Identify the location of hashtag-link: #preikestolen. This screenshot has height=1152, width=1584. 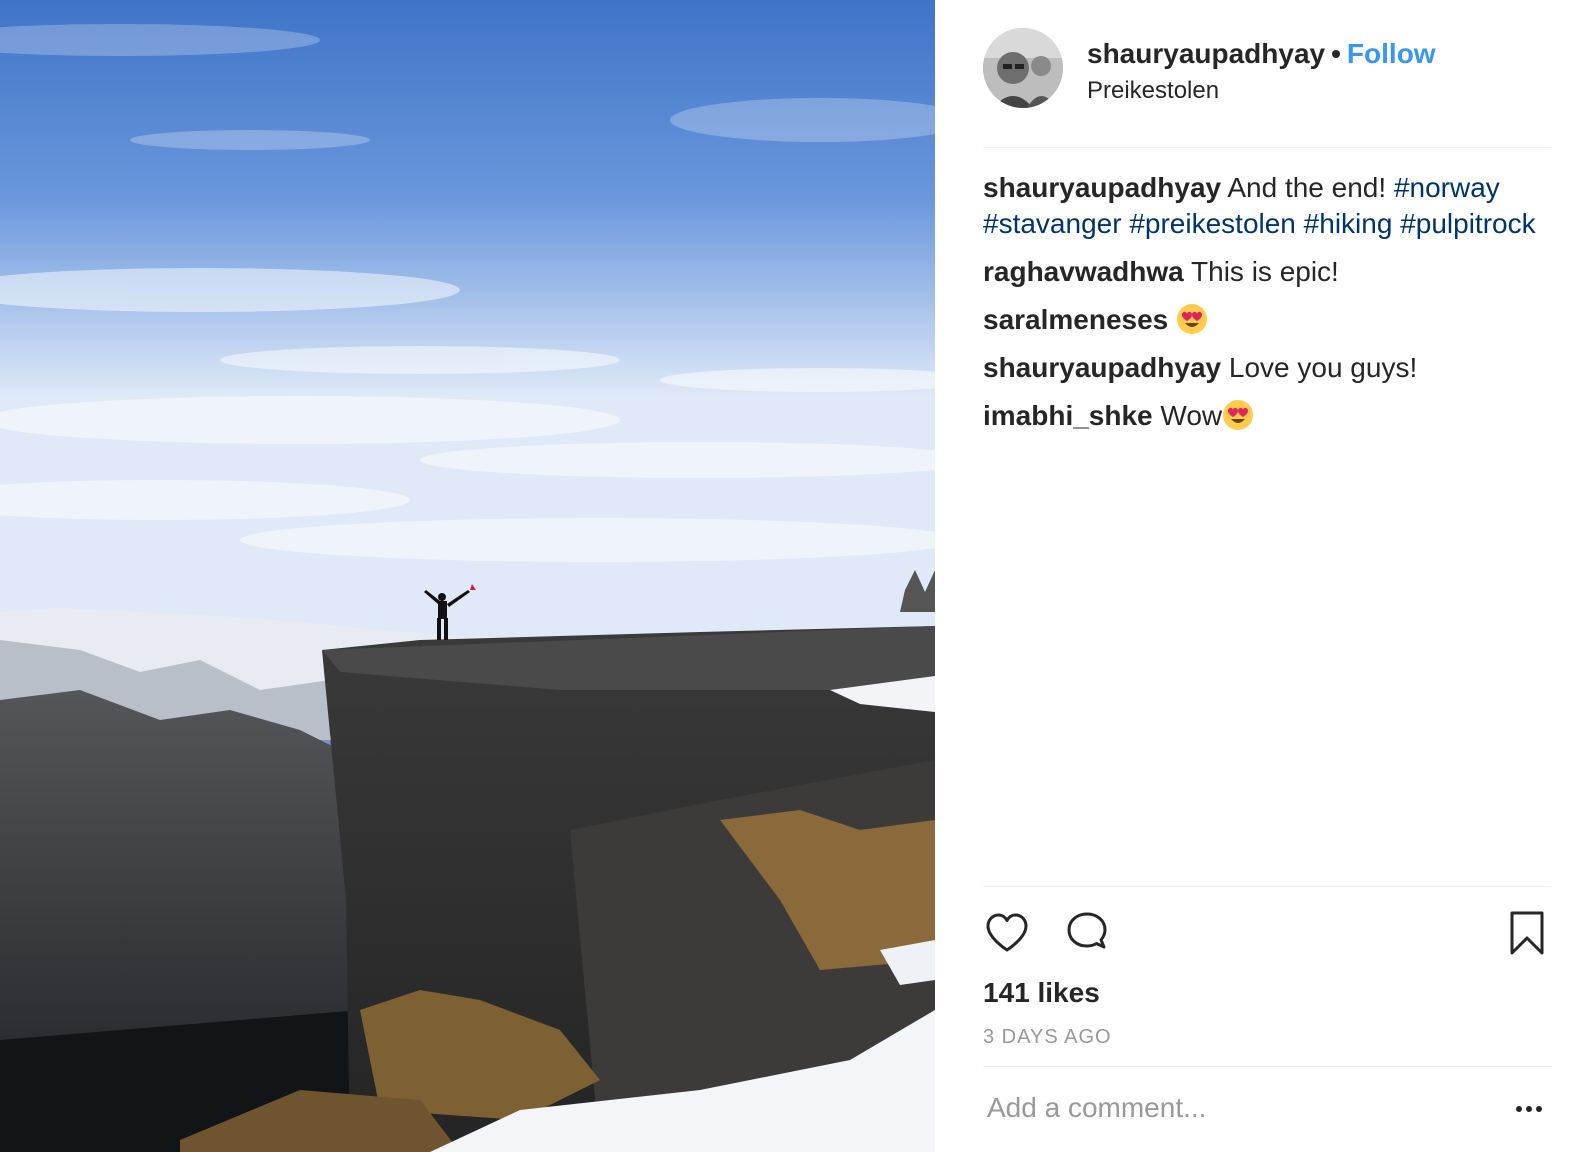
(1212, 223).